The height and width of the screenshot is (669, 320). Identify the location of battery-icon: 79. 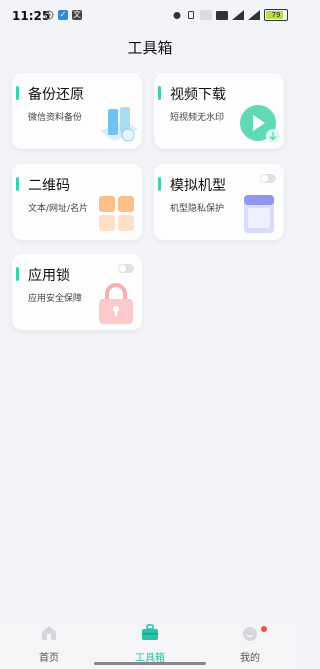
(276, 15).